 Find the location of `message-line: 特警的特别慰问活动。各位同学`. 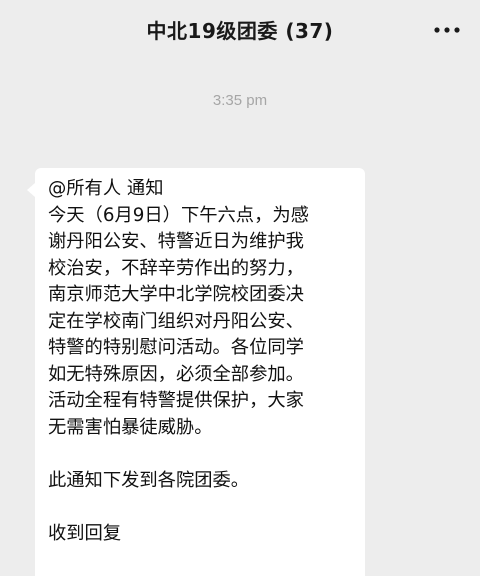

message-line: 特警的特别慰问活动。各位同学 is located at coordinates (176, 347).